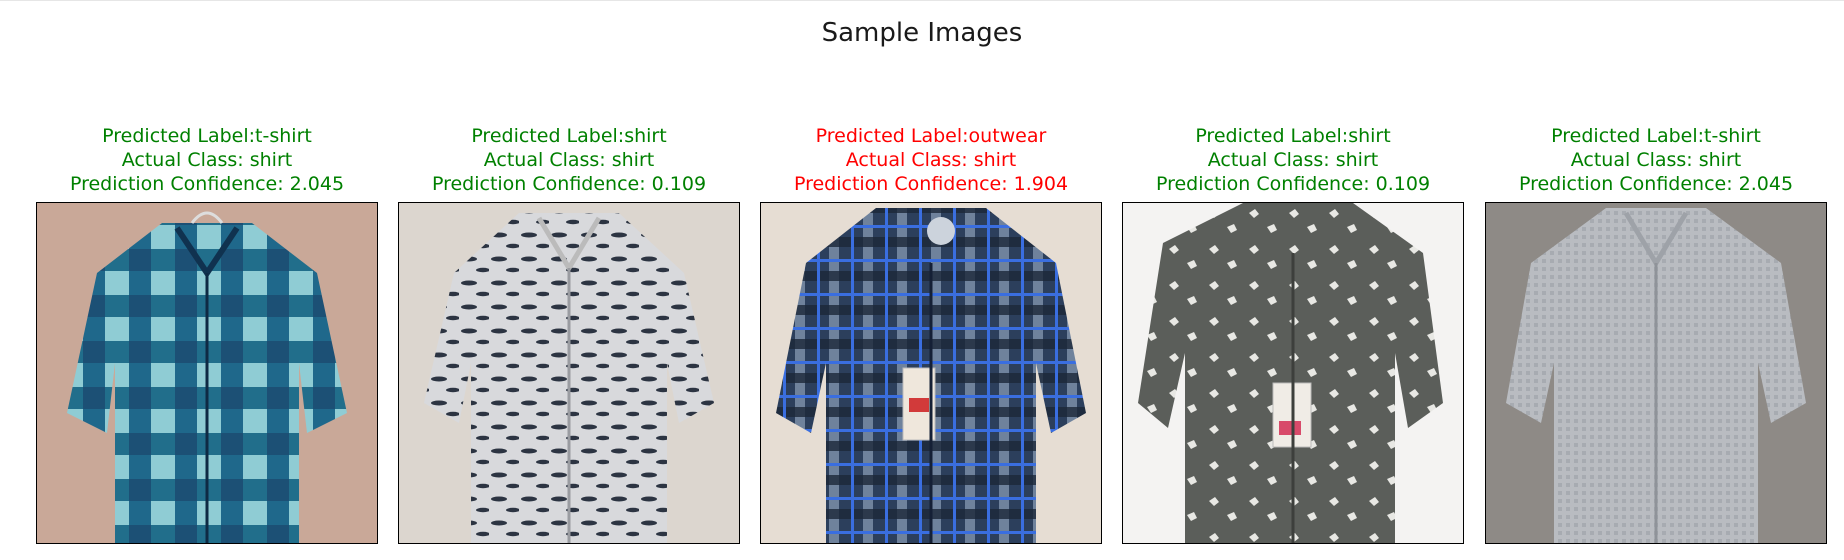 The width and height of the screenshot is (1844, 560). I want to click on actual-class-4: Actual Class: shirt, so click(1293, 160).